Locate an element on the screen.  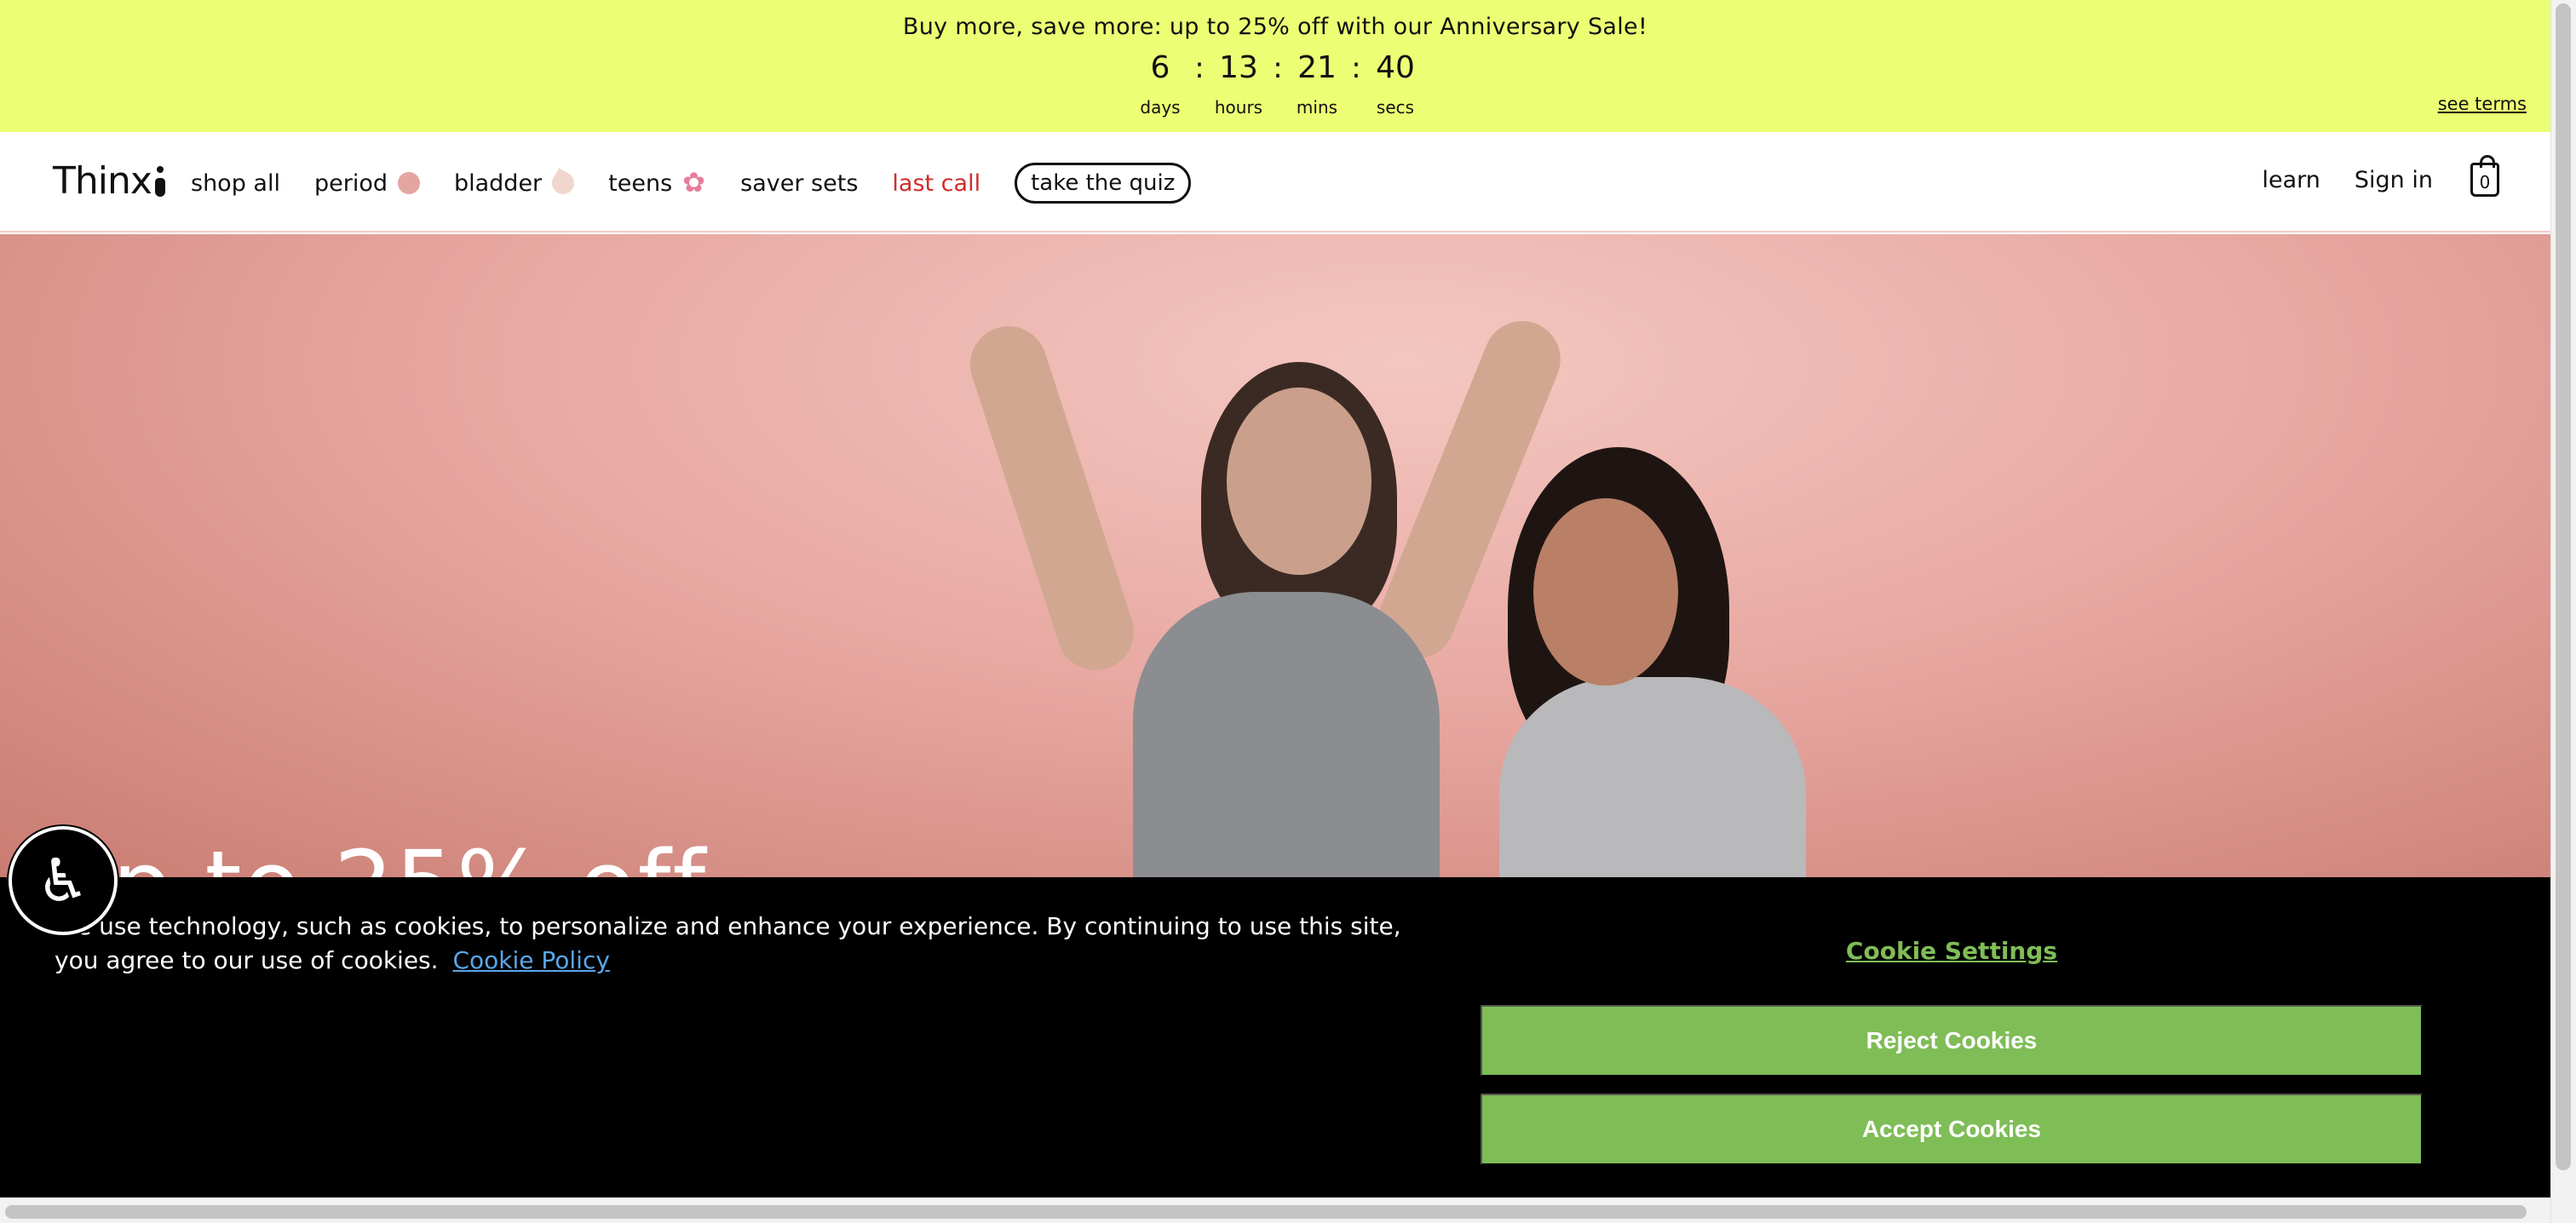
take-the-quiz-button: take the quiz is located at coordinates (1103, 184).